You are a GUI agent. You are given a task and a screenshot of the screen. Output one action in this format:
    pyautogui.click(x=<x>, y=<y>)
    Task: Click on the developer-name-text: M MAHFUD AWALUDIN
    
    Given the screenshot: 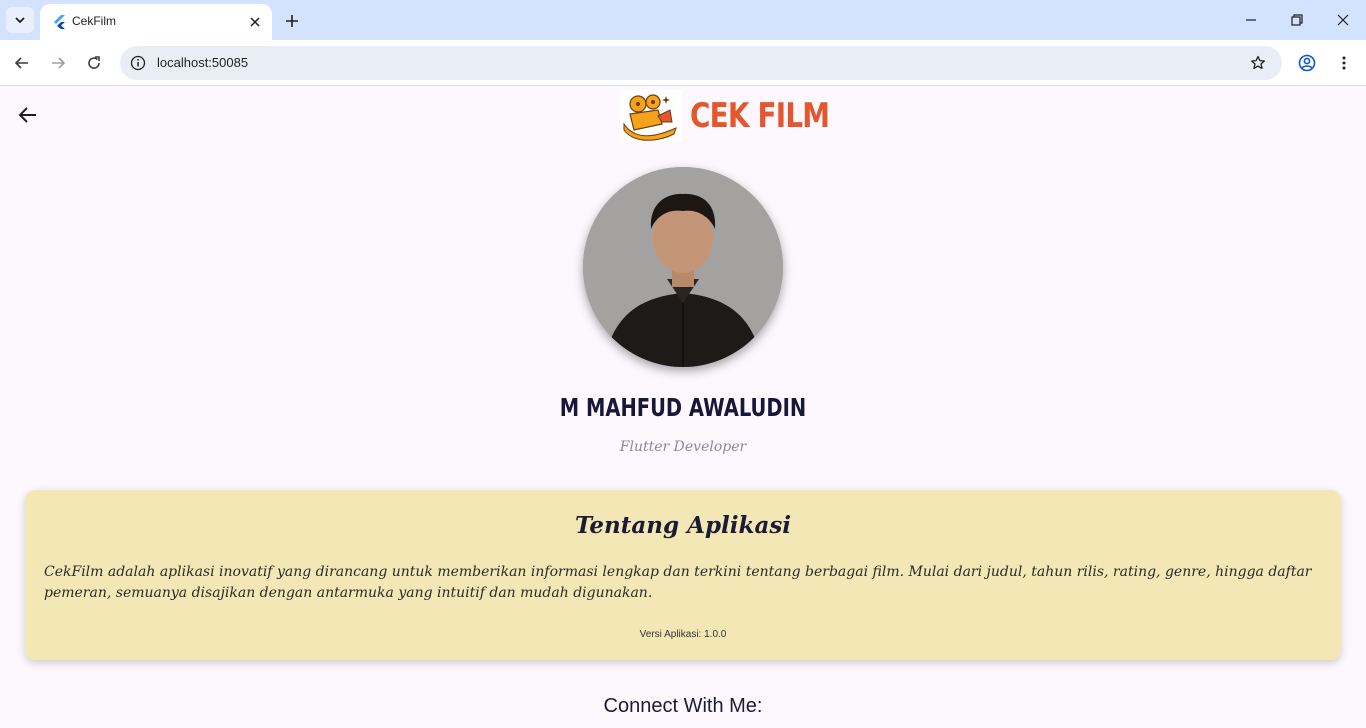 What is the action you would take?
    pyautogui.click(x=683, y=407)
    